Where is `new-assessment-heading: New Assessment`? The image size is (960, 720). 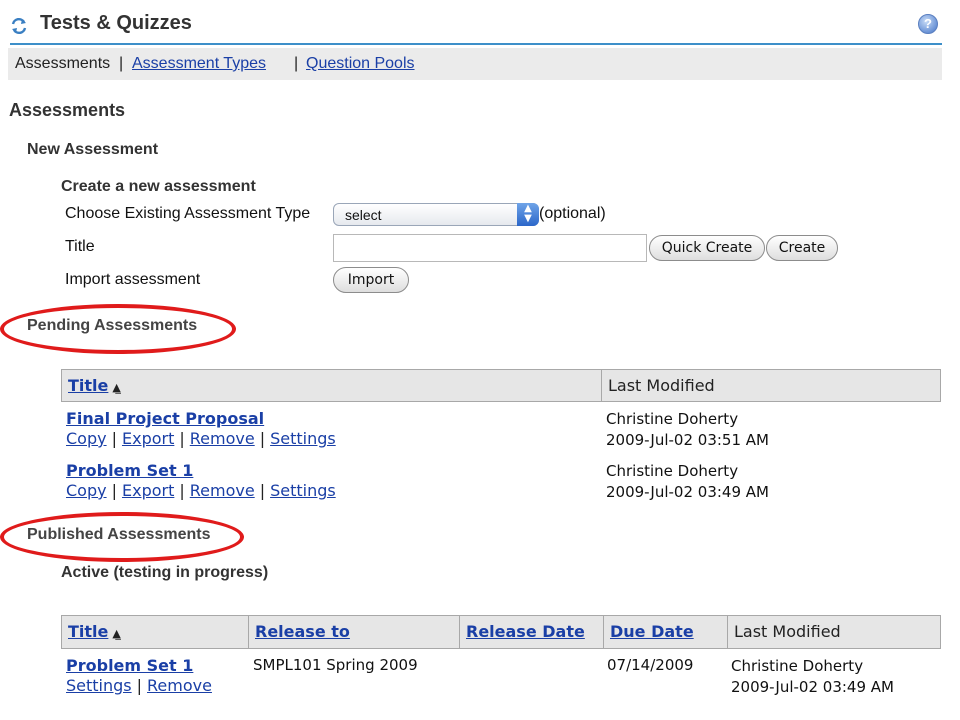 new-assessment-heading: New Assessment is located at coordinates (93, 149).